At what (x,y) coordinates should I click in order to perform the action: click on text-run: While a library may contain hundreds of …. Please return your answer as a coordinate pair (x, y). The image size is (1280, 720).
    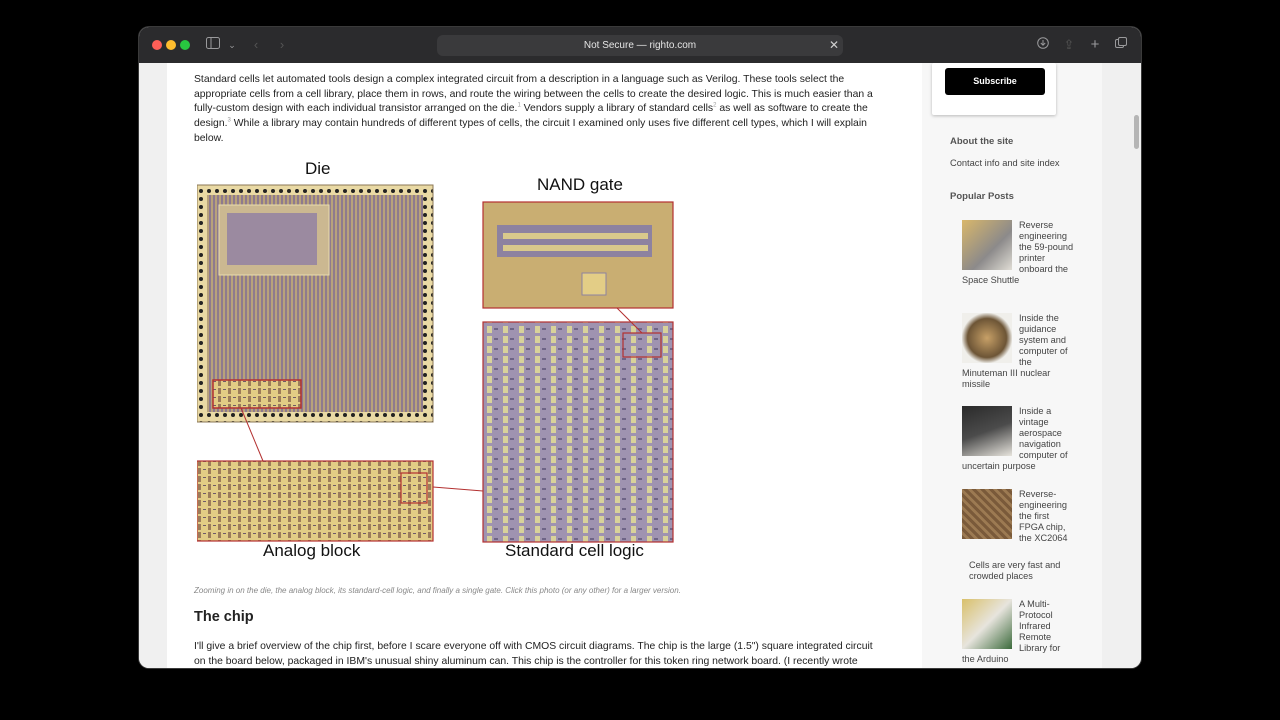
    Looking at the image, I should click on (548, 124).